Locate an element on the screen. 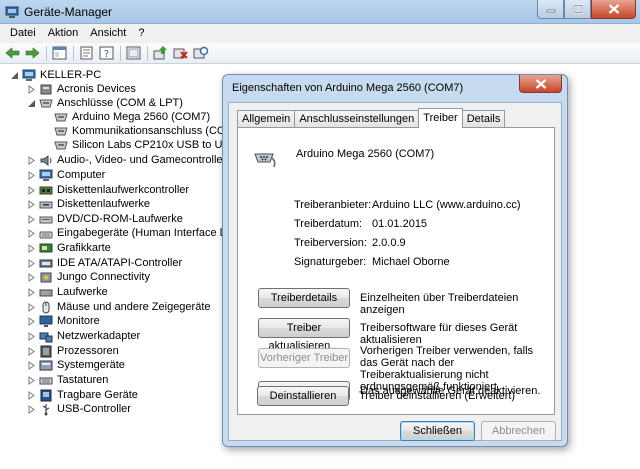 The width and height of the screenshot is (640, 469). menu-aktion: Aktion is located at coordinates (63, 33).